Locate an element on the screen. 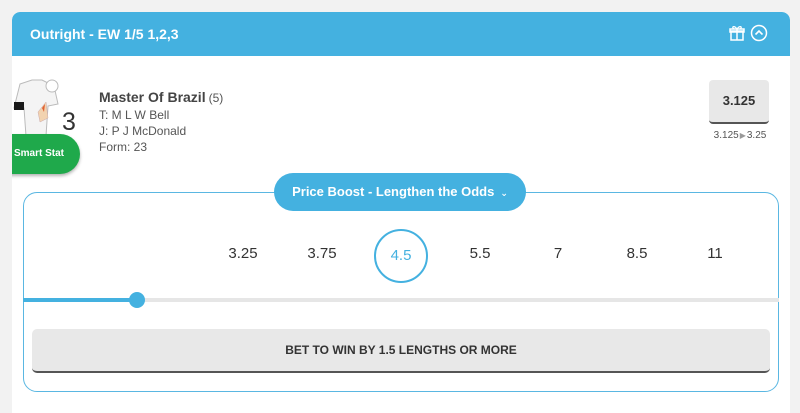 The image size is (800, 413). chevron-down-icon: ⌄ is located at coordinates (504, 193).